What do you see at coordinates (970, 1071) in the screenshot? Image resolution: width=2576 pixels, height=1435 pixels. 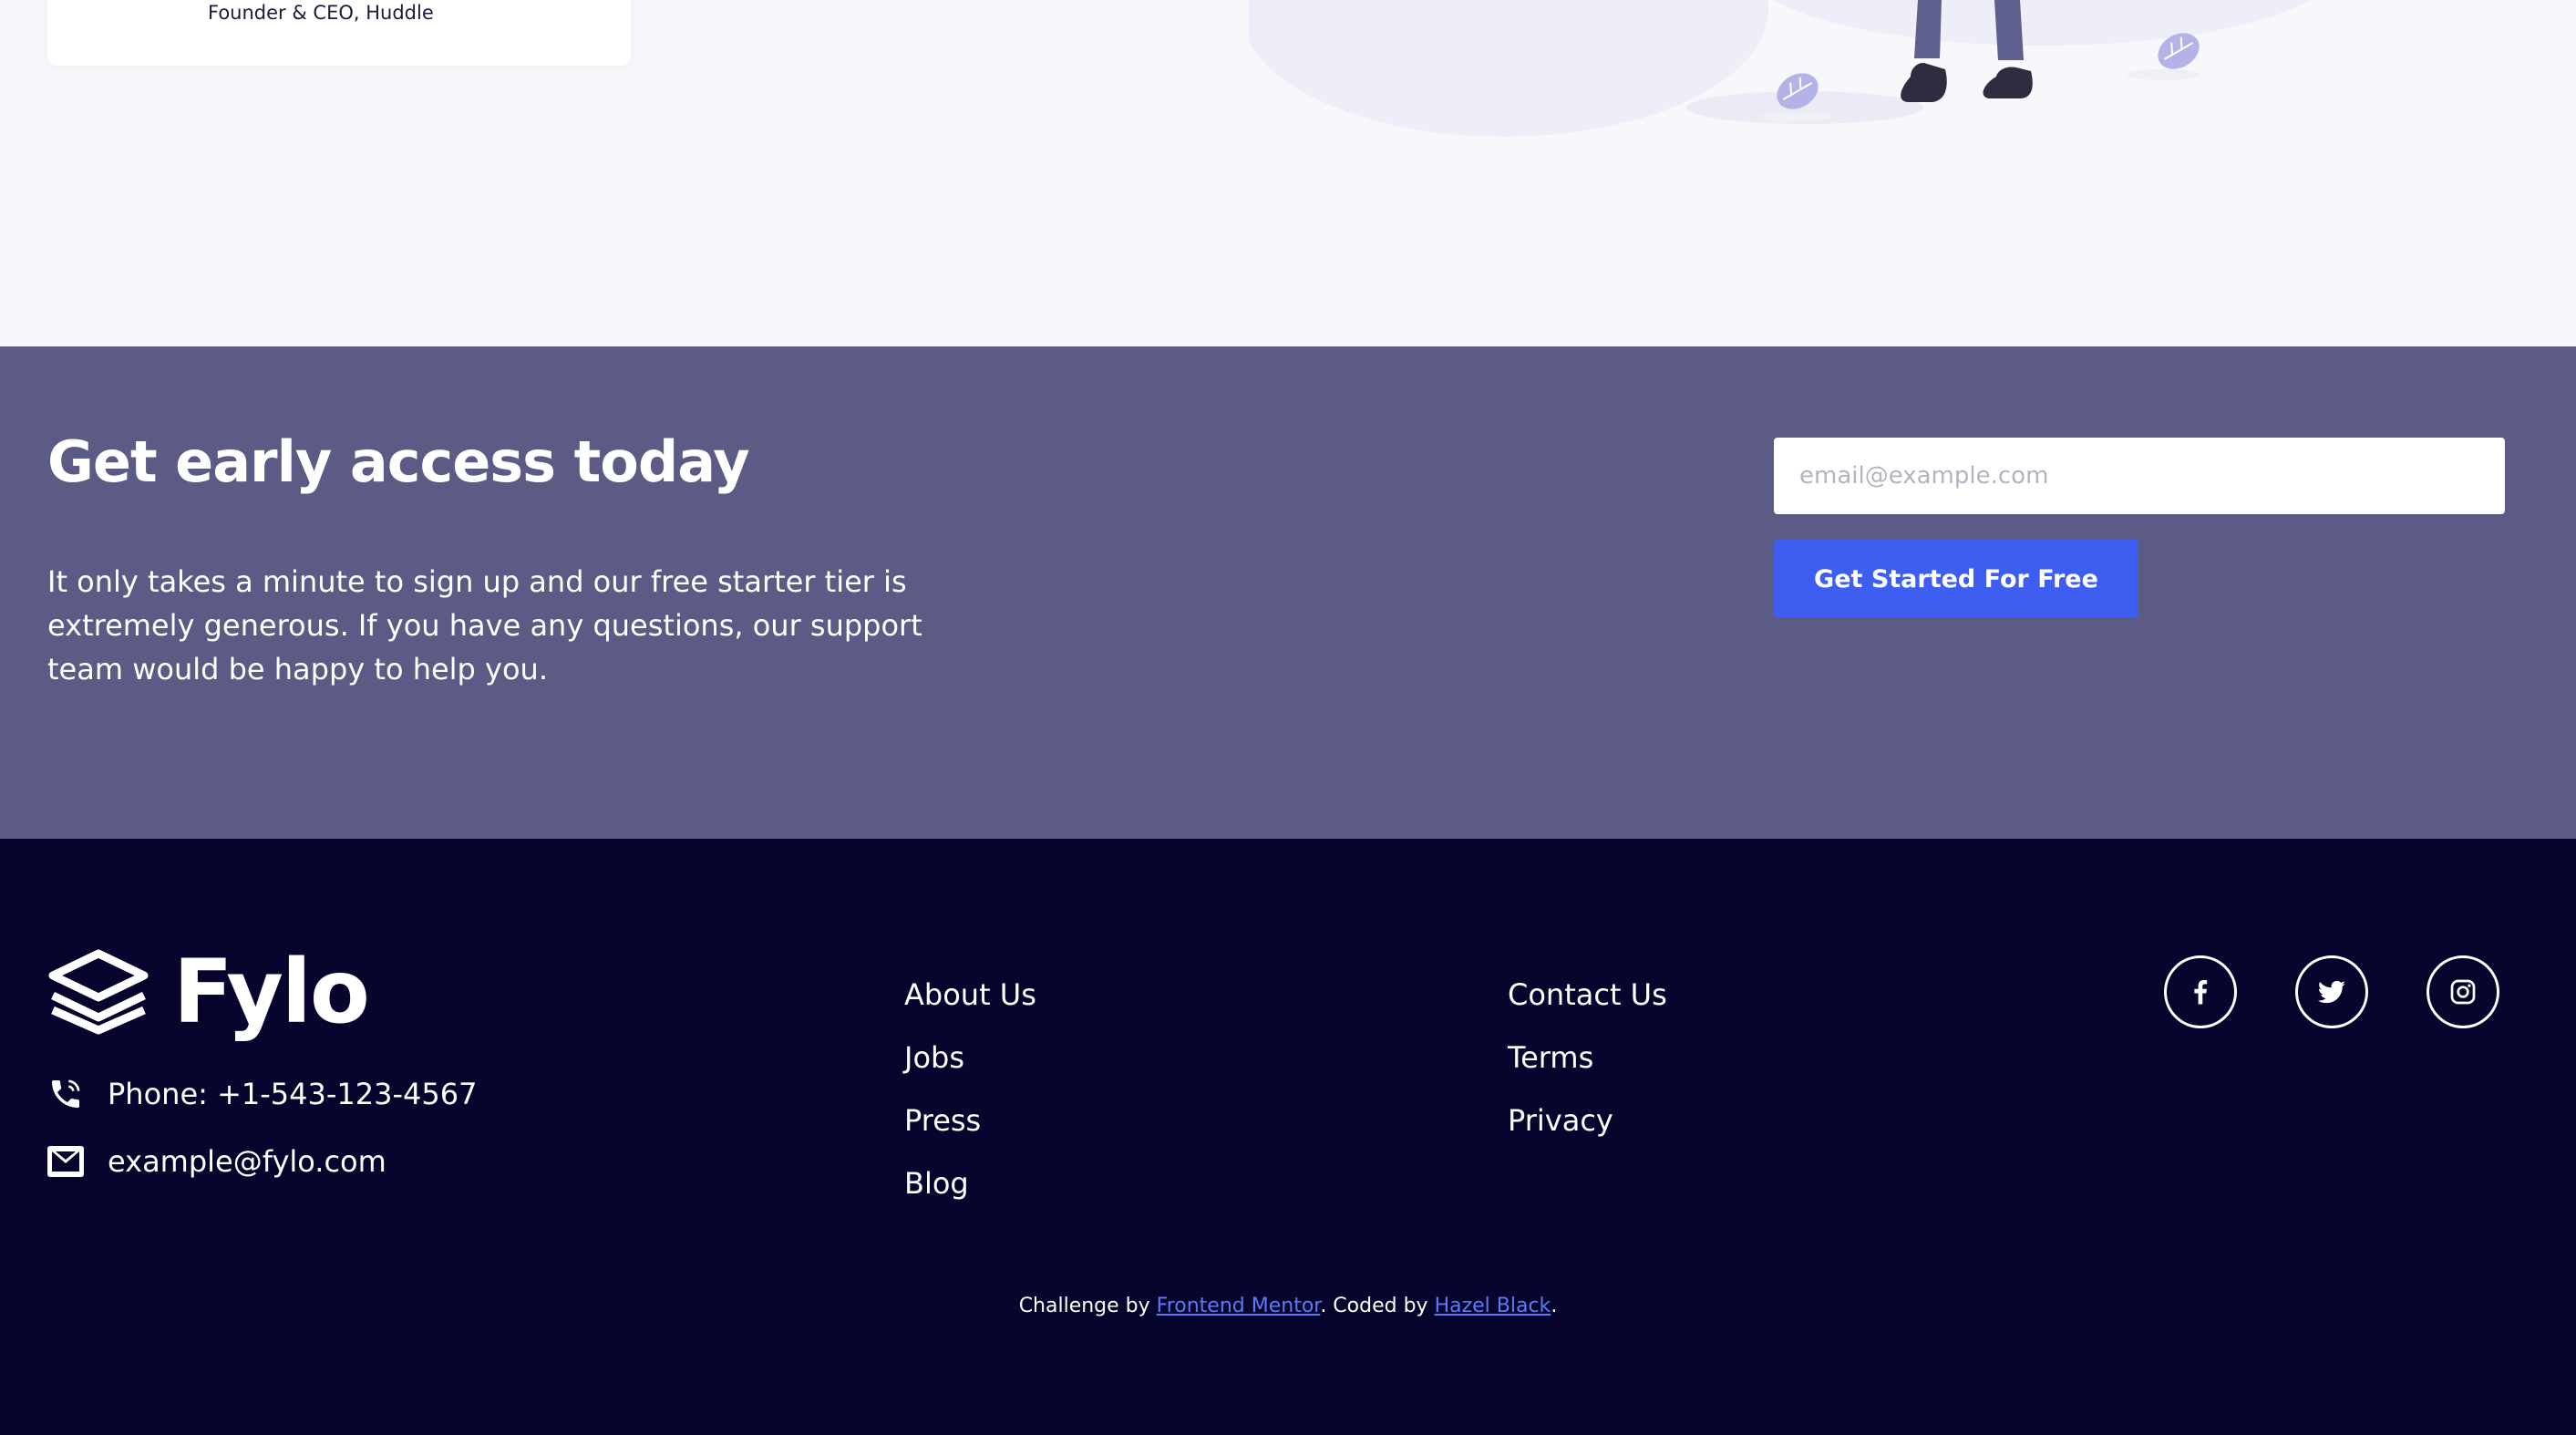 I see `footer-link-item: Jobs` at bounding box center [970, 1071].